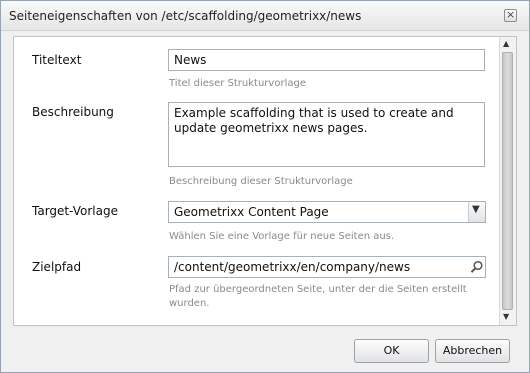 The image size is (530, 373). What do you see at coordinates (506, 316) in the screenshot?
I see `scroll-down-arrow-icon: ▼` at bounding box center [506, 316].